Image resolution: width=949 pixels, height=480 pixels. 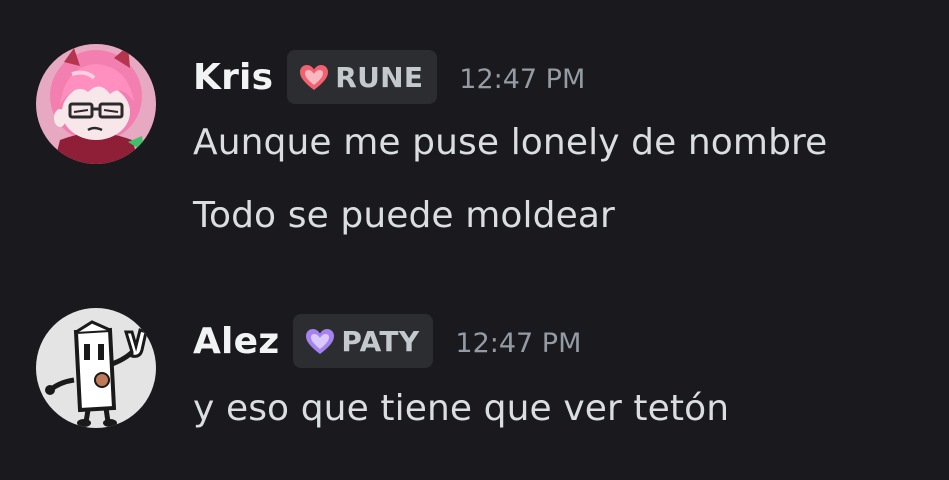 What do you see at coordinates (233, 77) in the screenshot?
I see `username: Kris` at bounding box center [233, 77].